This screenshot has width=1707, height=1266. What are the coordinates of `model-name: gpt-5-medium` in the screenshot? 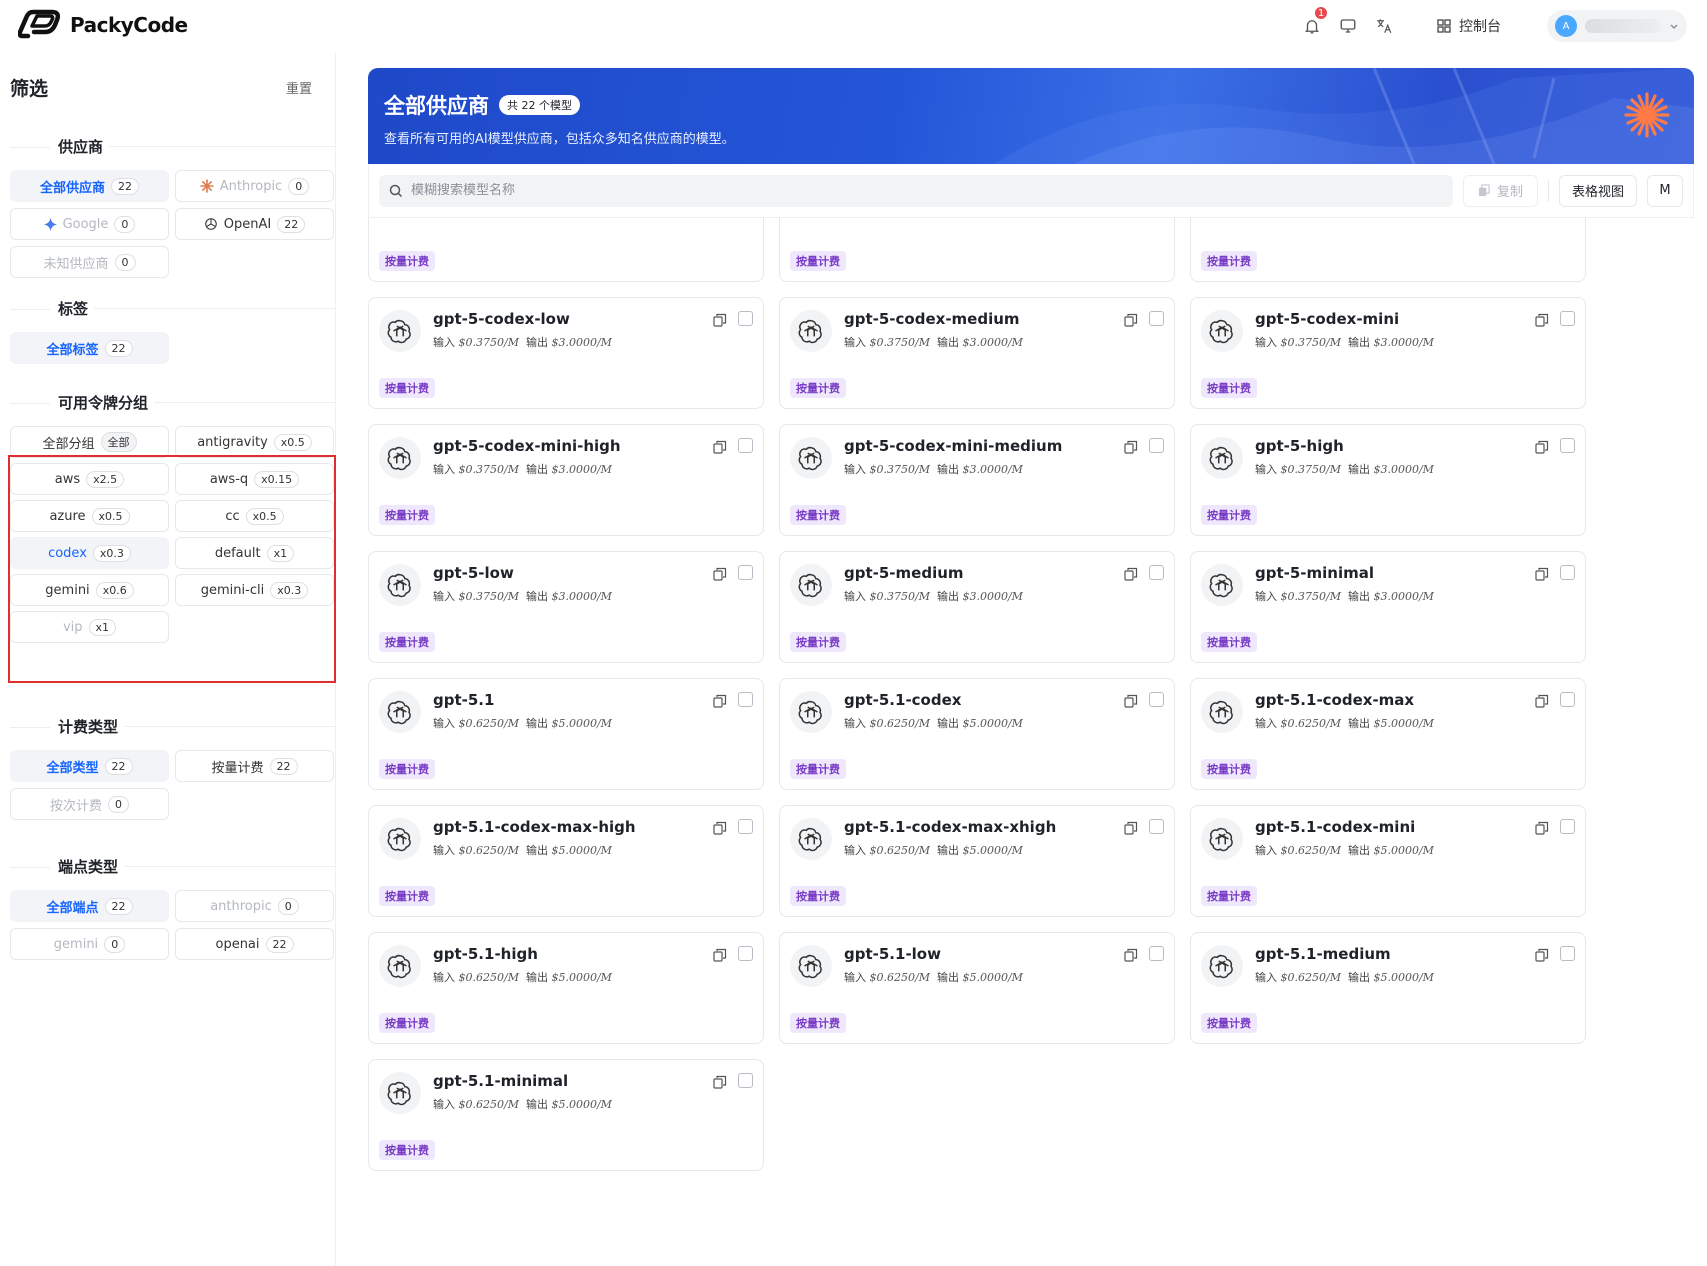 It's located at (904, 573).